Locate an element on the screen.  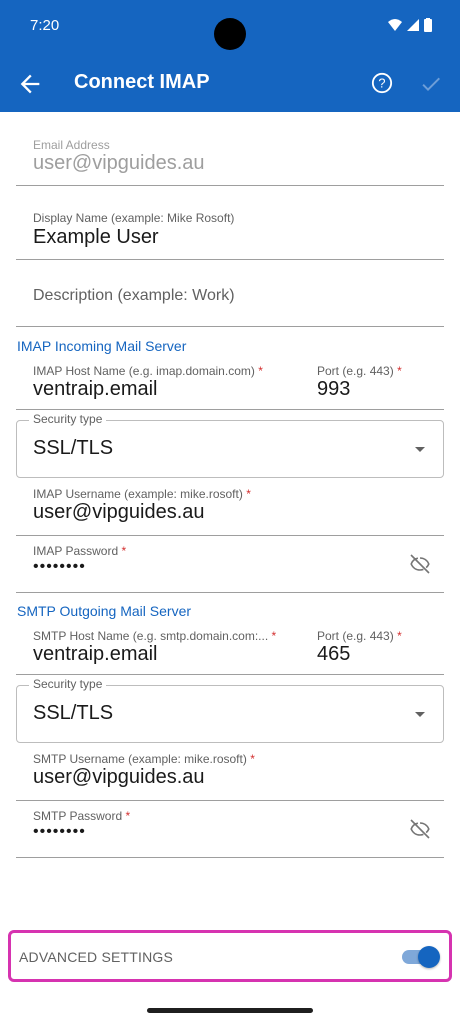
description-field: Description (example: Work) is located at coordinates (230, 293).